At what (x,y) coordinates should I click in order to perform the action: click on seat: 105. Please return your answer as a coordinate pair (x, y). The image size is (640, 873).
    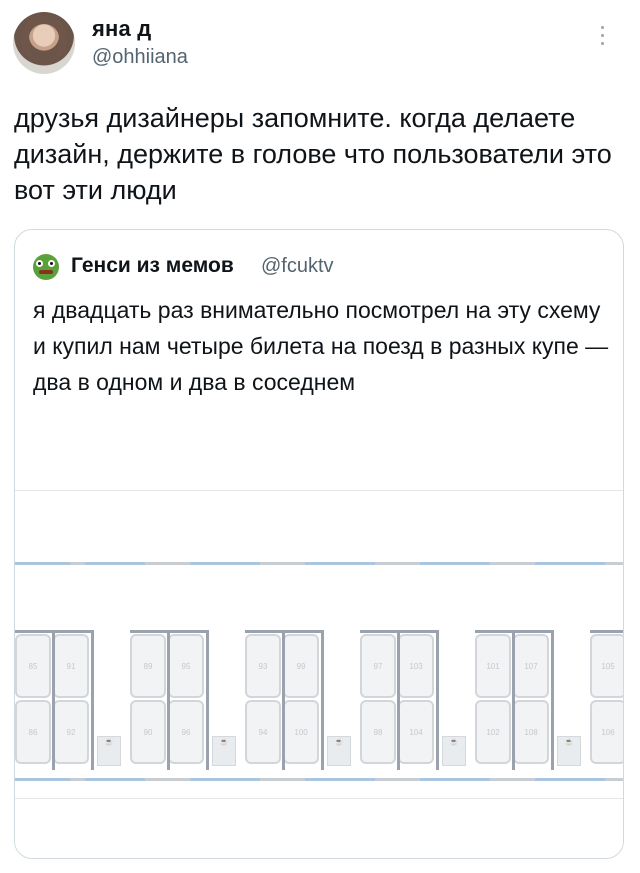
    Looking at the image, I should click on (606, 666).